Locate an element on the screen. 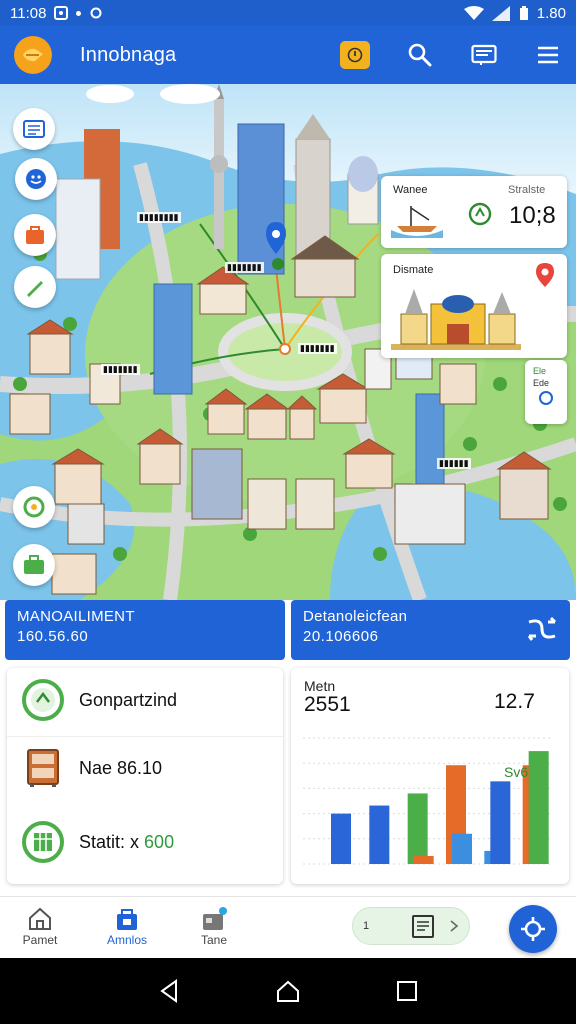 This screenshot has height=1024, width=576. detail-value: 20.106606 is located at coordinates (341, 636).